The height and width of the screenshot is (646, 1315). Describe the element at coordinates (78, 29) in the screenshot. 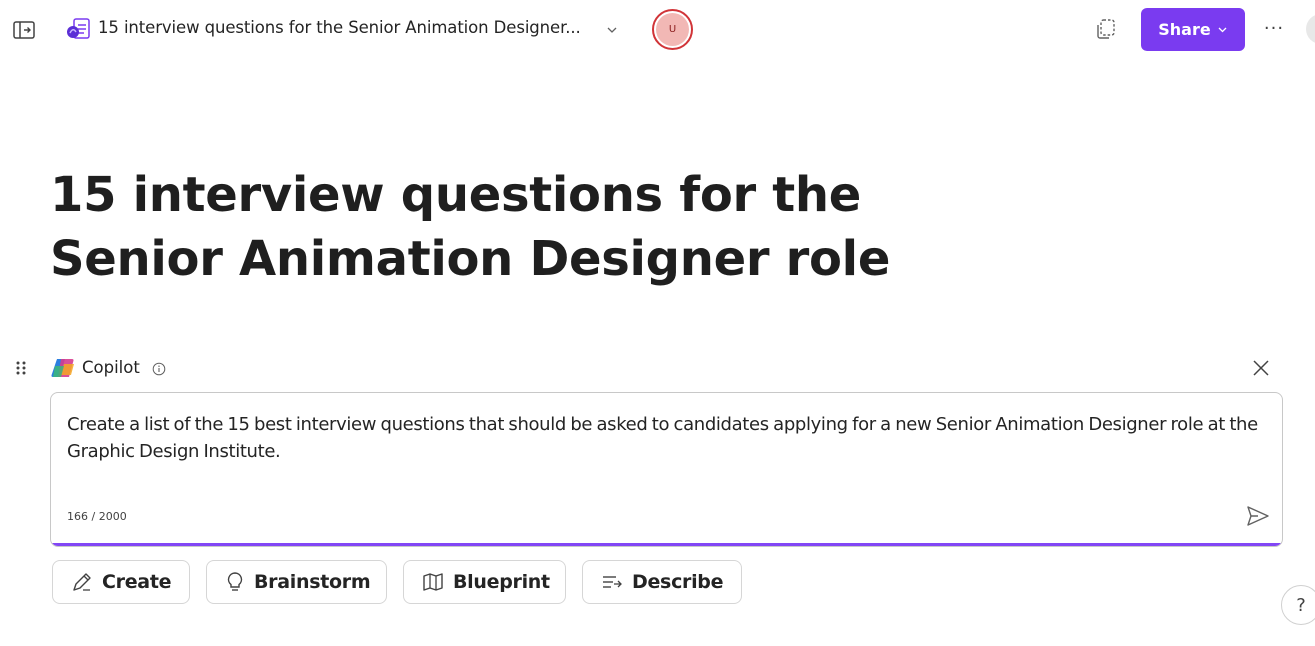

I see `loop-page-icon` at that location.